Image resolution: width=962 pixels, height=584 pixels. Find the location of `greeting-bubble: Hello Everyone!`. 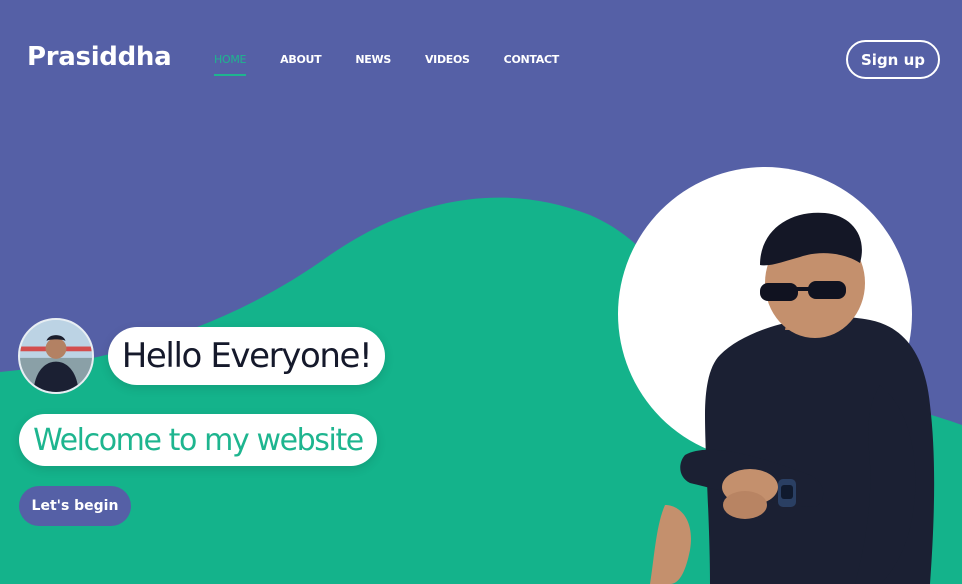

greeting-bubble: Hello Everyone! is located at coordinates (246, 356).